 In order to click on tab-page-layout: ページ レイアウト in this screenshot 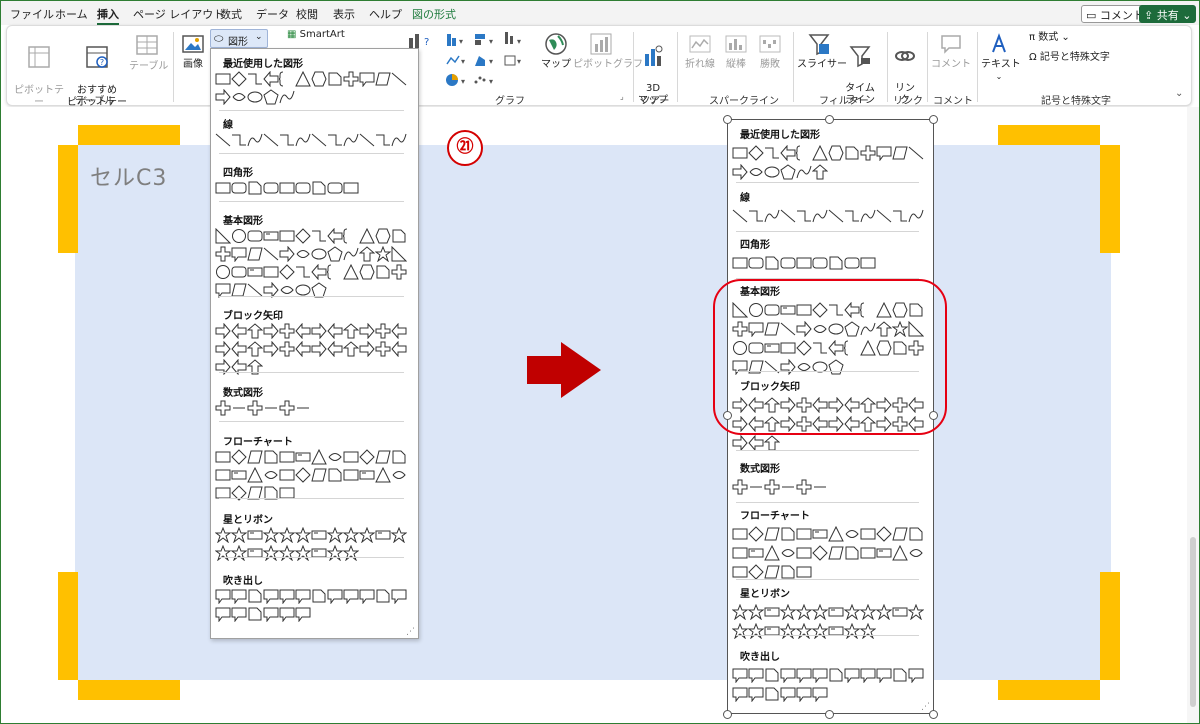, I will do `click(178, 14)`.